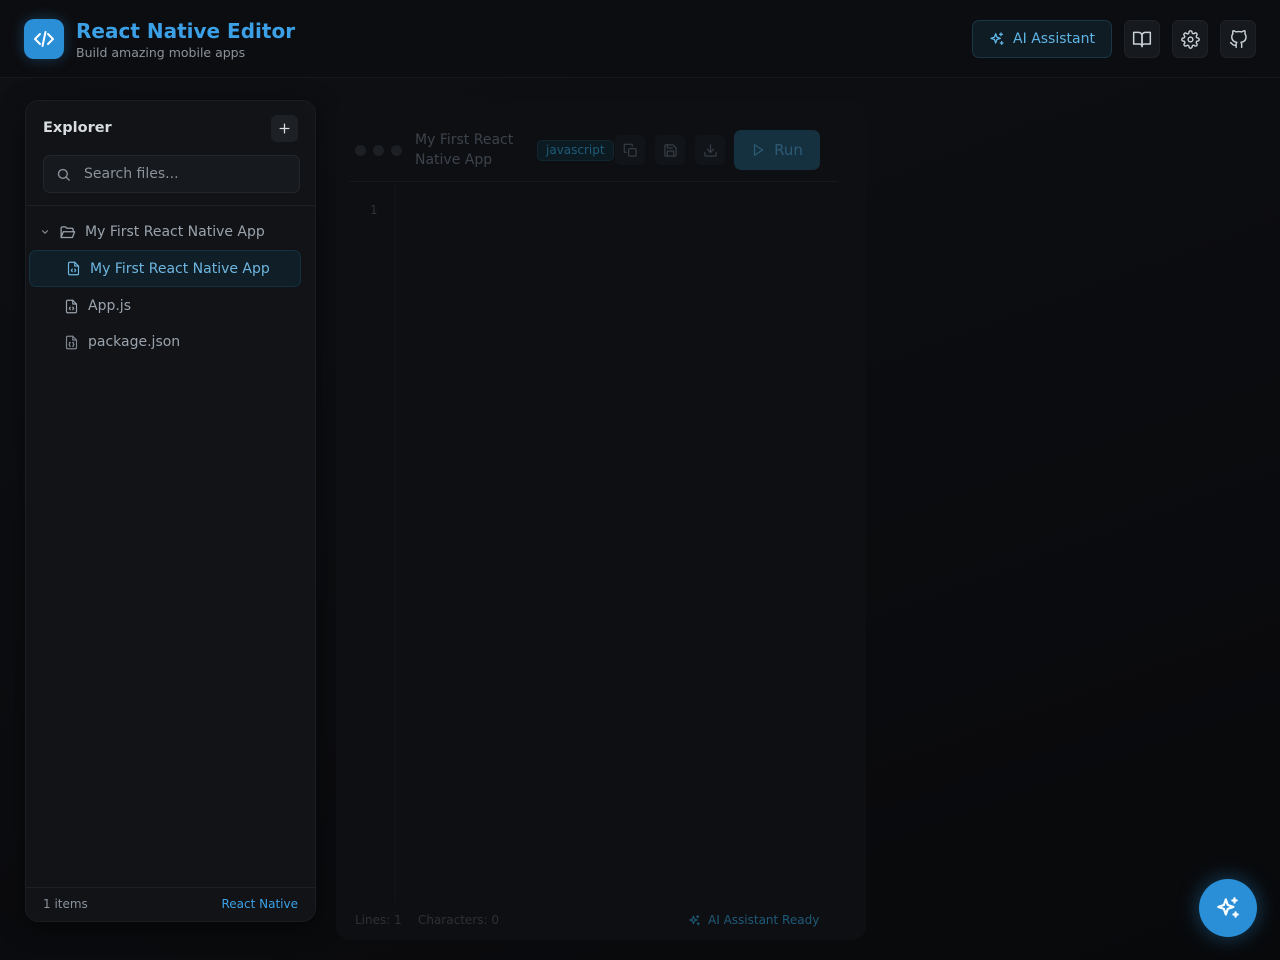 The image size is (1280, 960). Describe the element at coordinates (758, 150) in the screenshot. I see `play-icon` at that location.